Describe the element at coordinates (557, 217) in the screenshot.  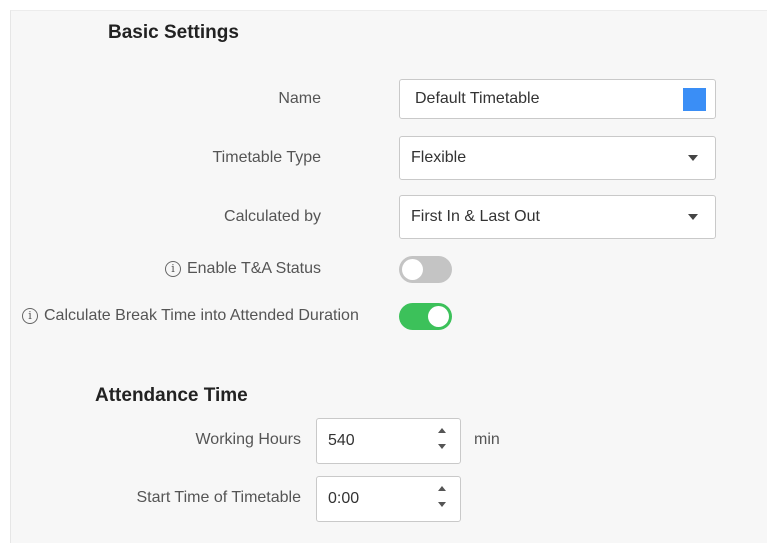
I see `calculated-by-select: First In & Last Out` at that location.